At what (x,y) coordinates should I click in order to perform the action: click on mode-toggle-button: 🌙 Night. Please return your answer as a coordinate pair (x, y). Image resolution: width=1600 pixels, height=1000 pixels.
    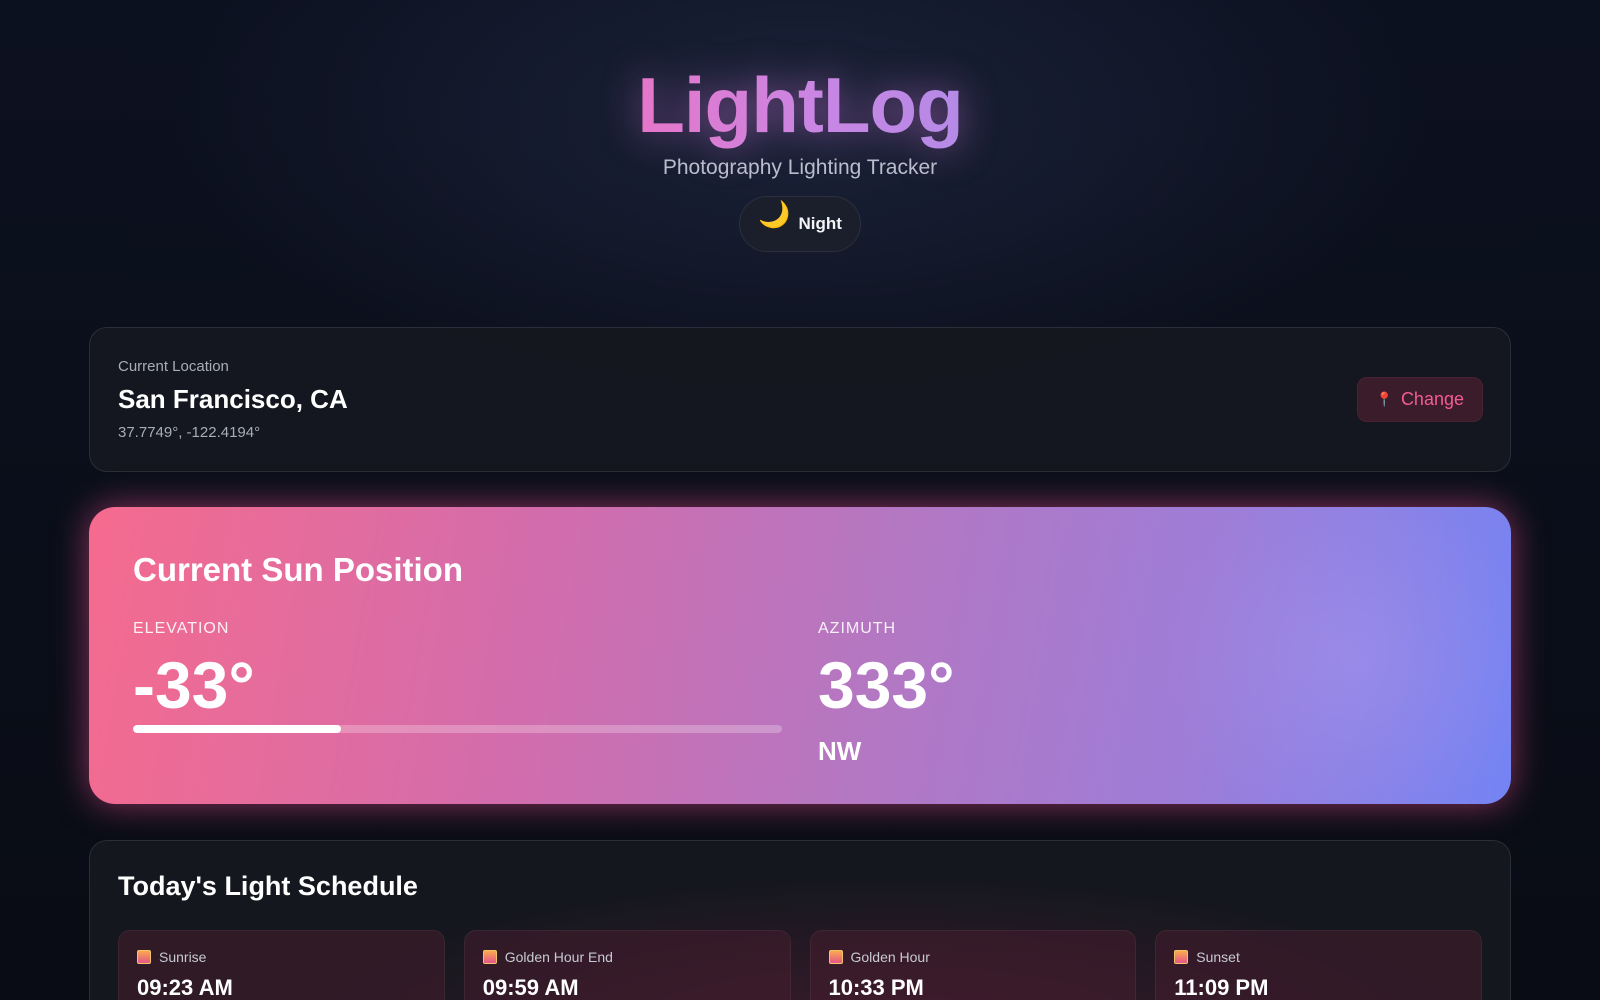
    Looking at the image, I should click on (800, 224).